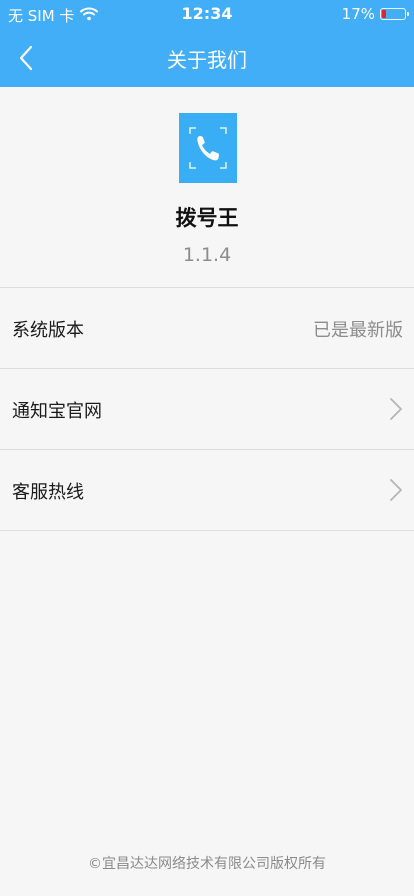 The width and height of the screenshot is (414, 896). I want to click on app-name: 拨号王, so click(207, 218).